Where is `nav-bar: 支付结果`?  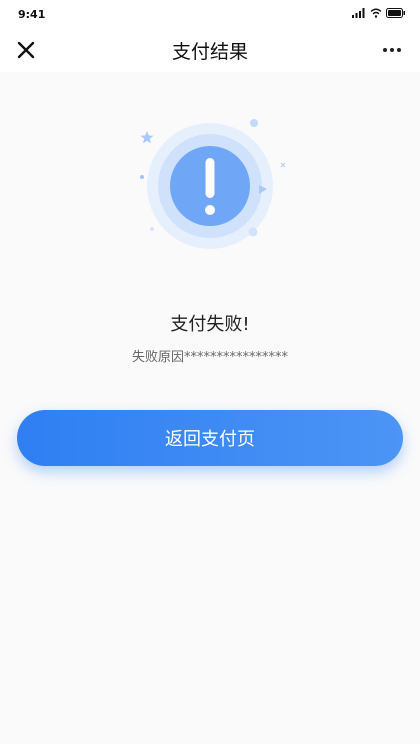 nav-bar: 支付结果 is located at coordinates (210, 50).